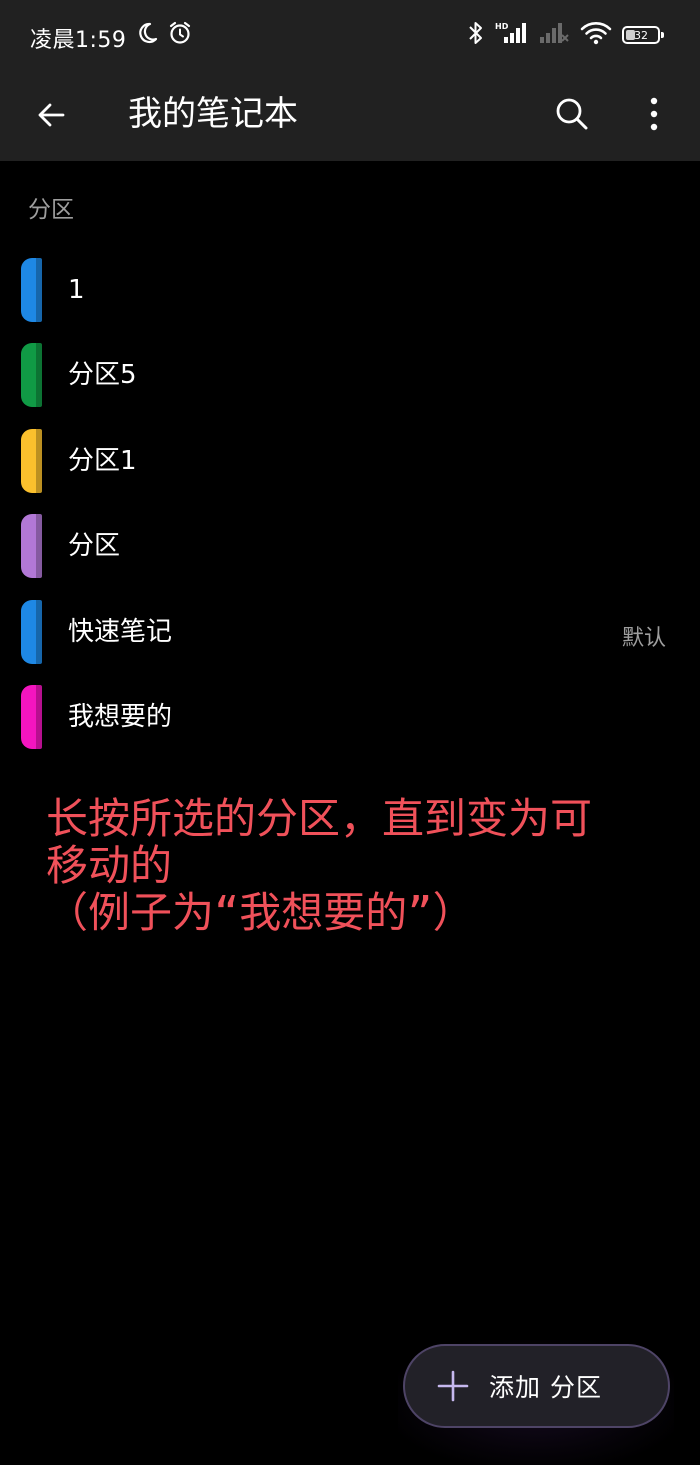 The height and width of the screenshot is (1465, 700). I want to click on annotation-hint: 长按所选的分区，直到变为可 移动的 （例子为“我想要的”）, so click(319, 865).